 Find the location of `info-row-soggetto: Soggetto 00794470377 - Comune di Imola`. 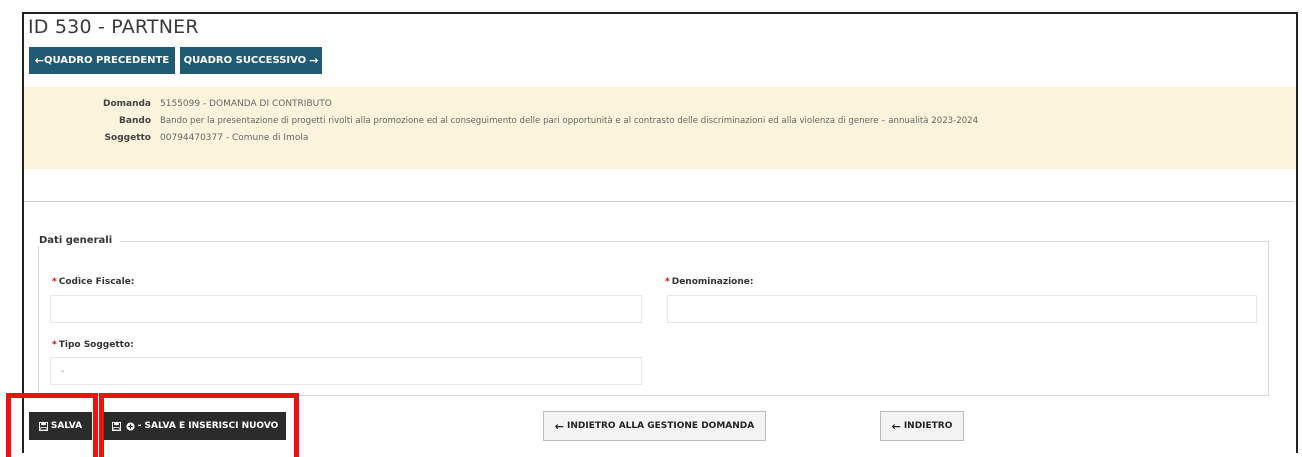

info-row-soggetto: Soggetto 00794470377 - Comune di Imola is located at coordinates (654, 140).